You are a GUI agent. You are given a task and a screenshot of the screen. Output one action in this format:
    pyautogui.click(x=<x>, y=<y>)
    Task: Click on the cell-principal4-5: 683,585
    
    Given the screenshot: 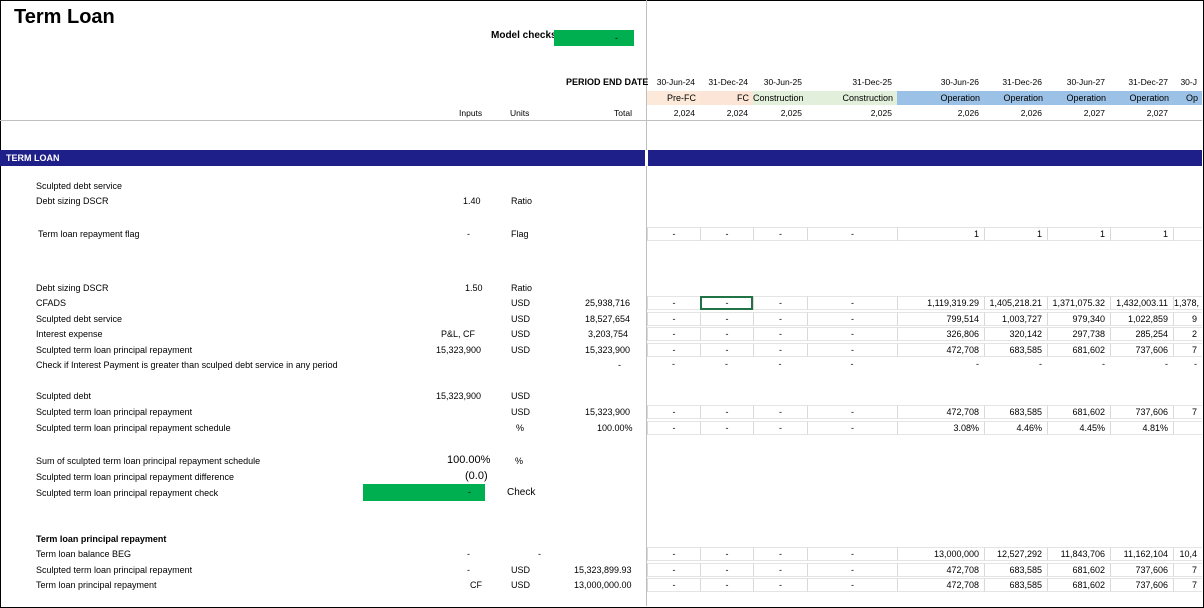 What is the action you would take?
    pyautogui.click(x=1015, y=585)
    